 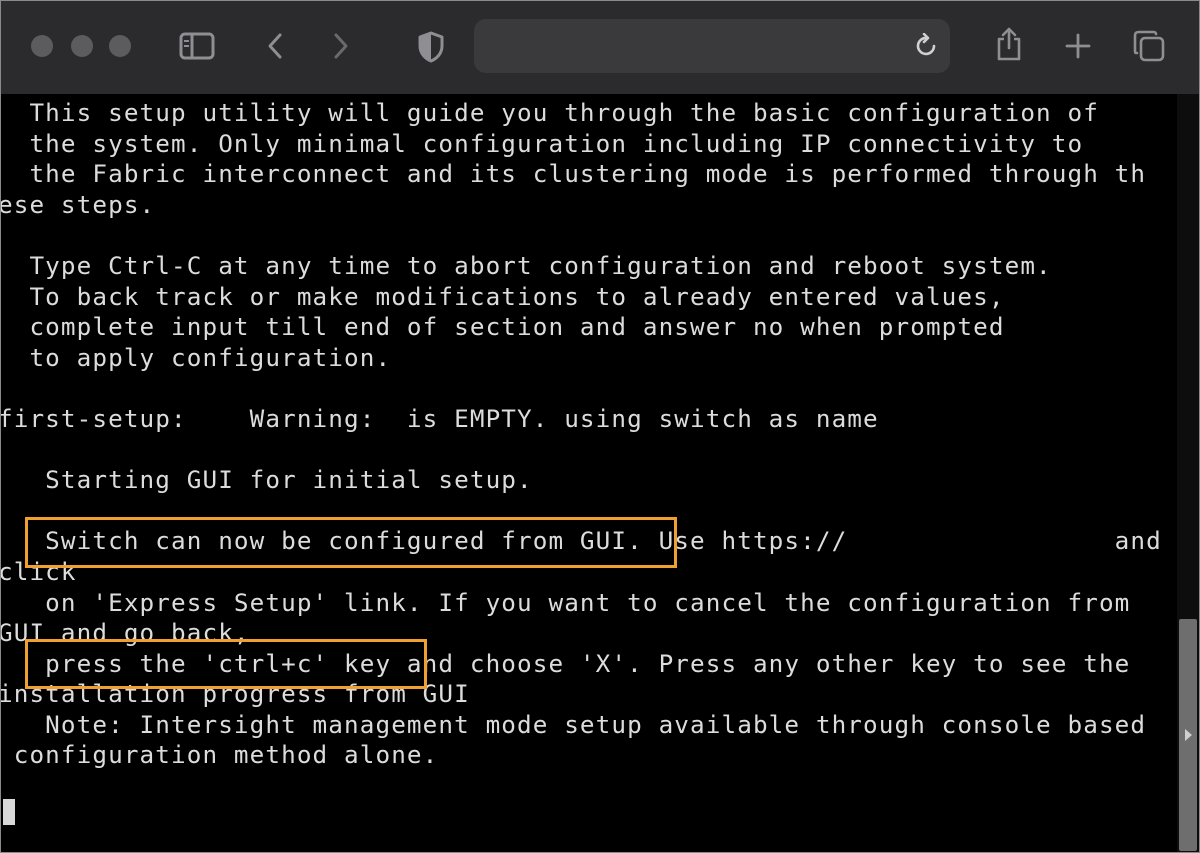 I want to click on terminal-line: installation progress from GUI, so click(x=235, y=694).